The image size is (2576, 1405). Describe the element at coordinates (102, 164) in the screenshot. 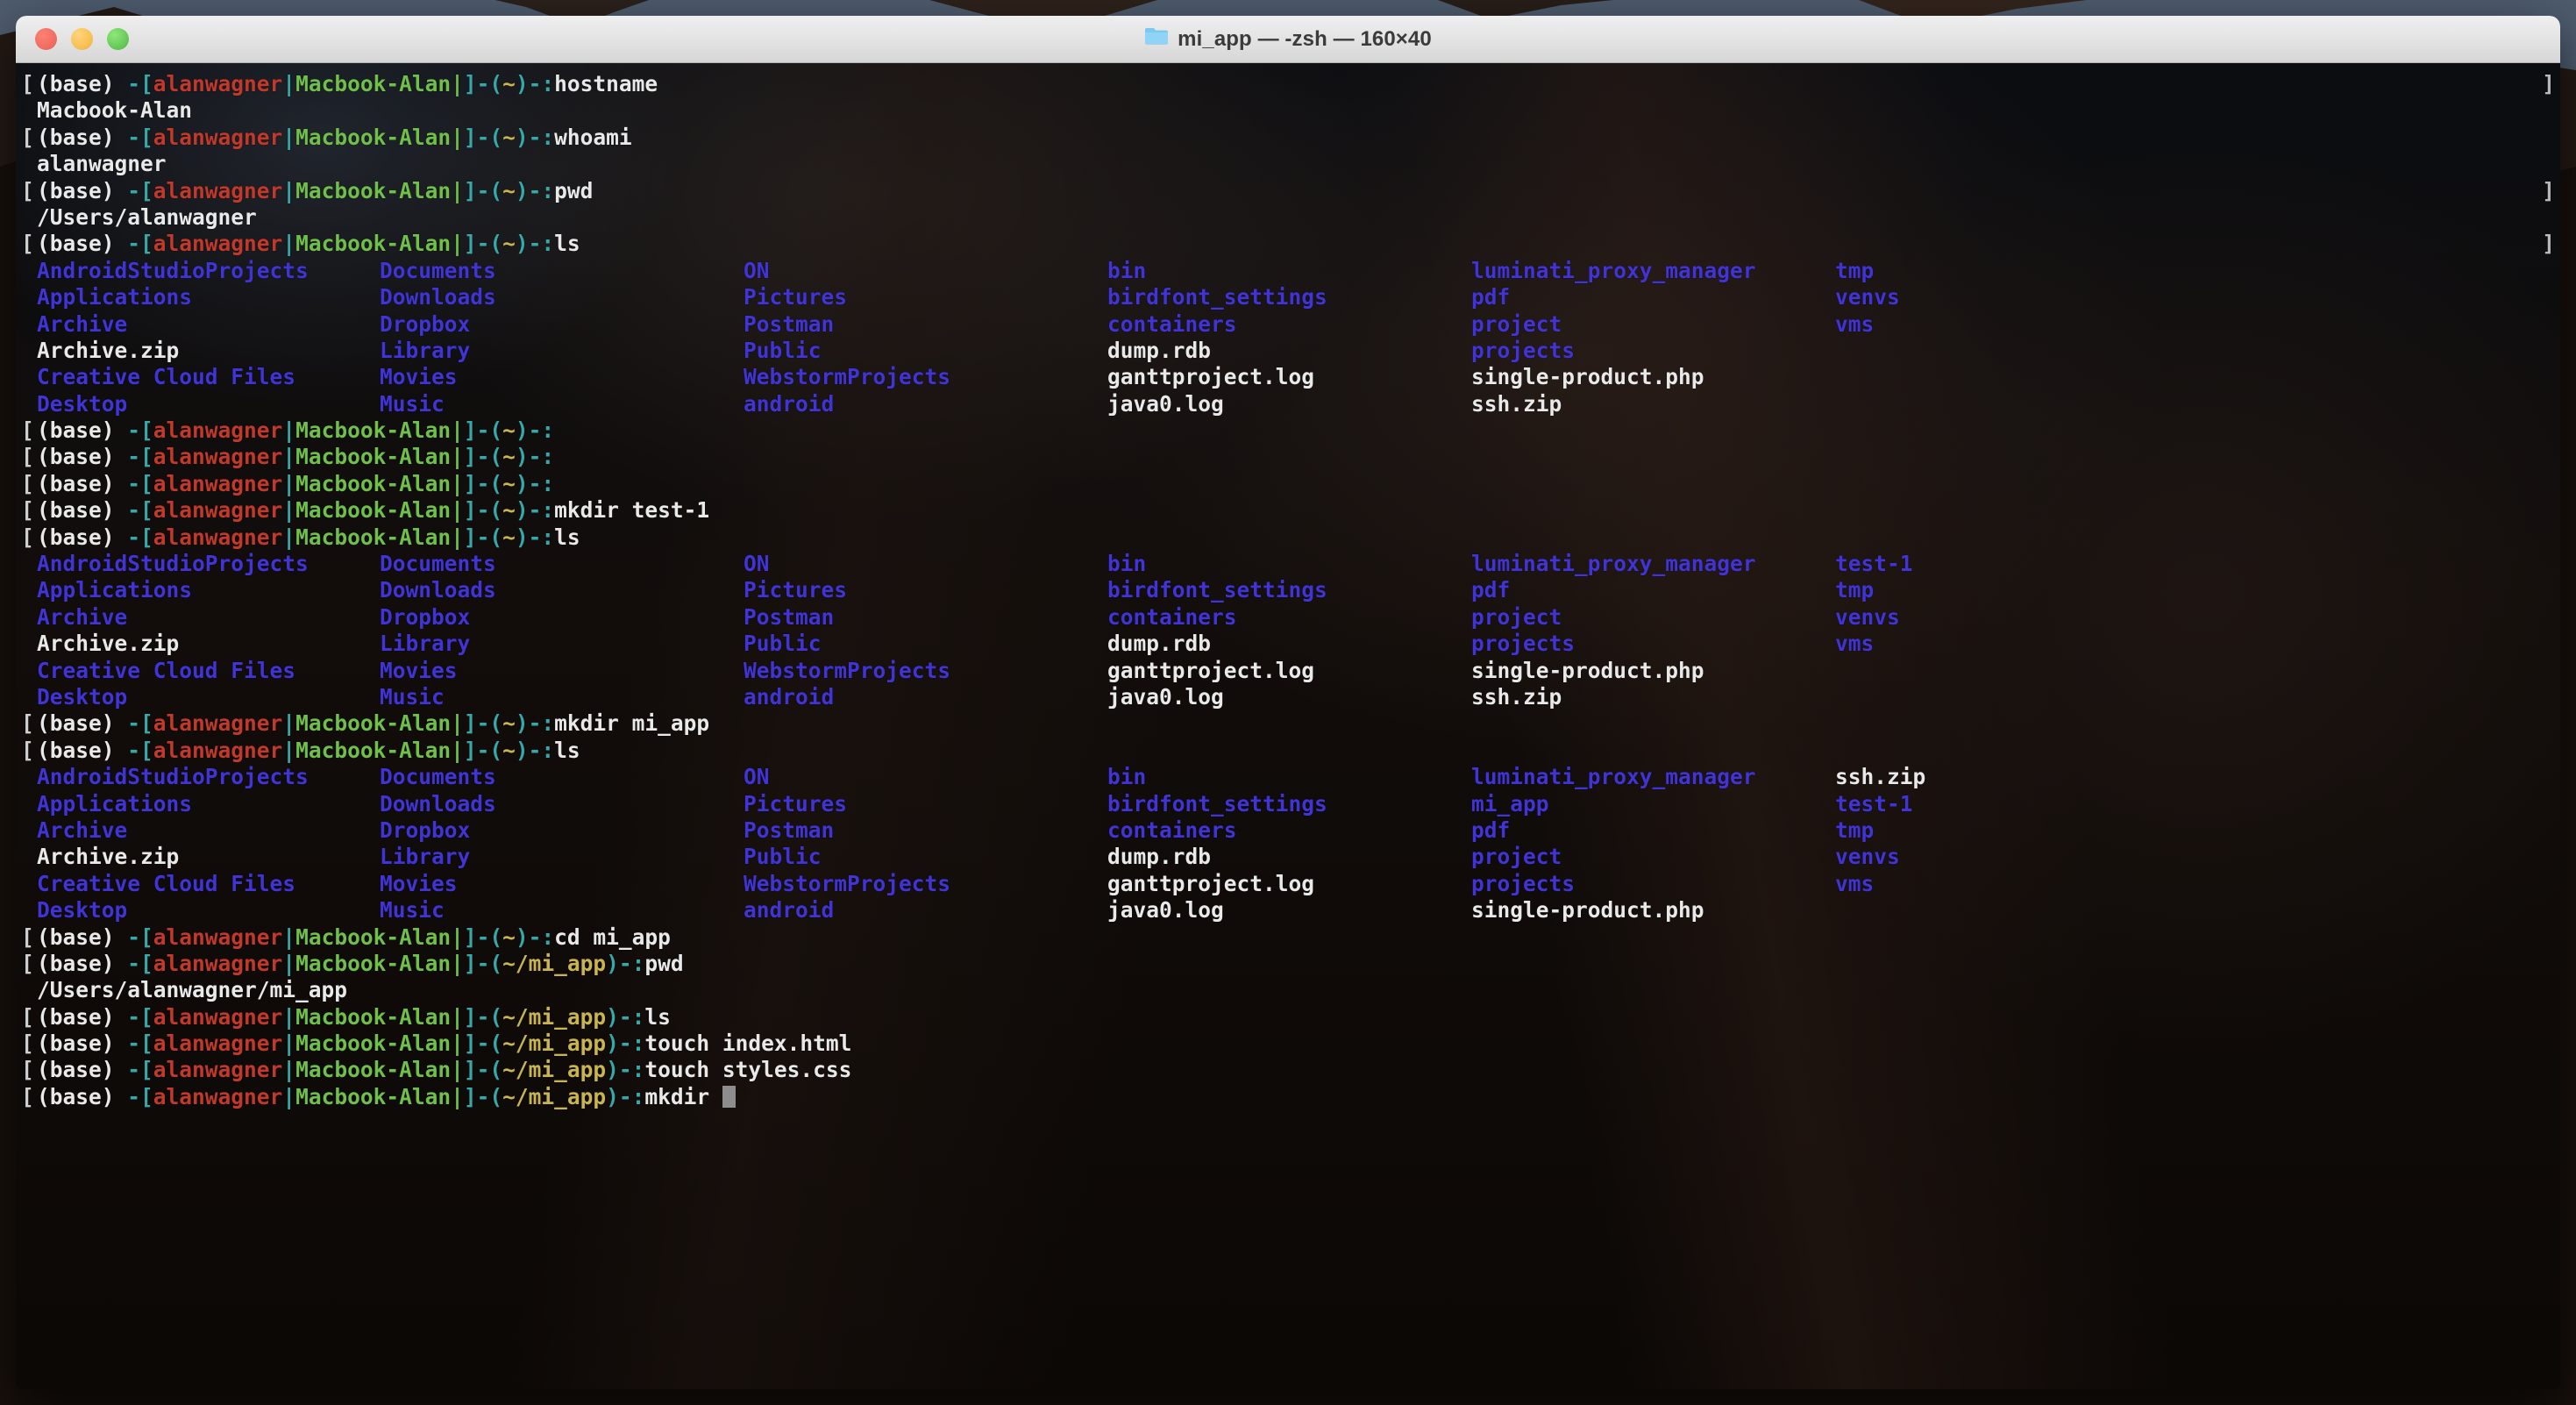

I see `terminal-output-text: alanwagner` at that location.